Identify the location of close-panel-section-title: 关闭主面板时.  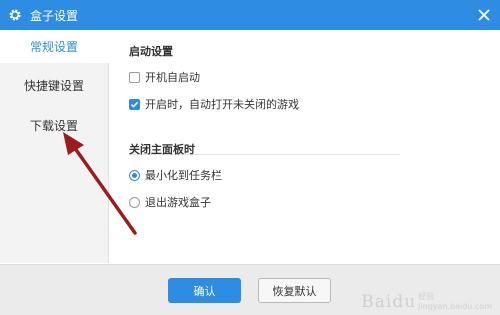
(162, 149).